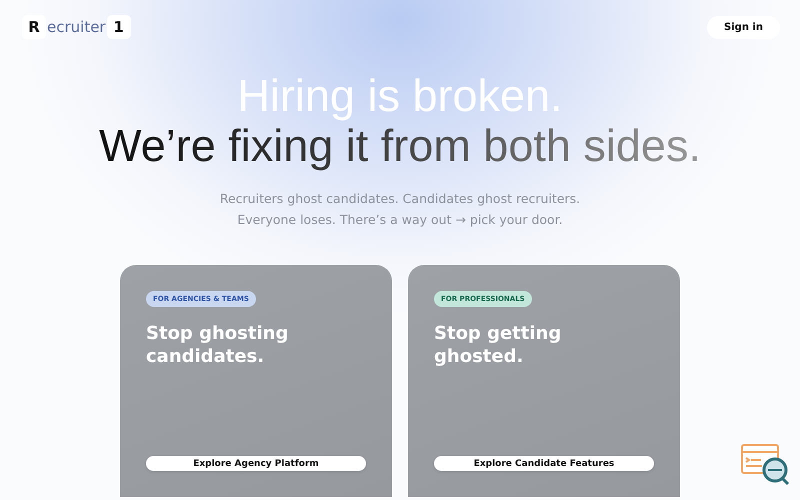  I want to click on card-title: Stop ghosting candidates., so click(218, 345).